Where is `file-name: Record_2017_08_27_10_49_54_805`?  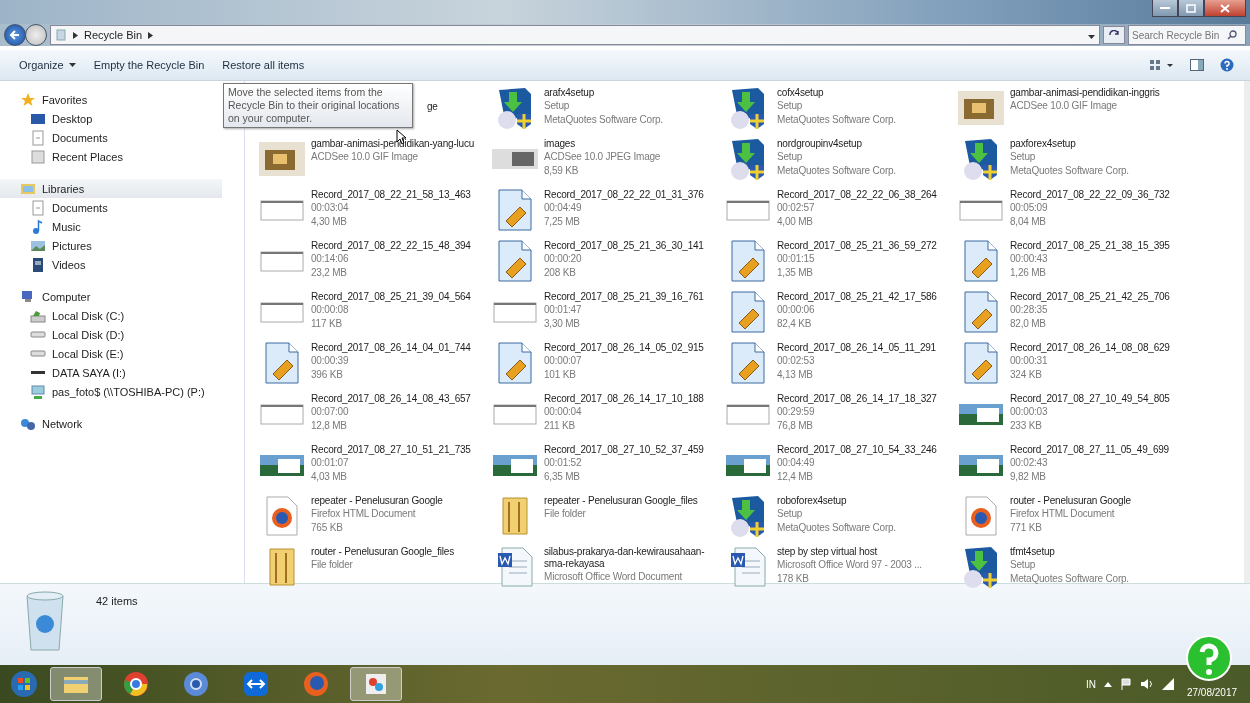 file-name: Record_2017_08_27_10_49_54_805 is located at coordinates (1090, 399).